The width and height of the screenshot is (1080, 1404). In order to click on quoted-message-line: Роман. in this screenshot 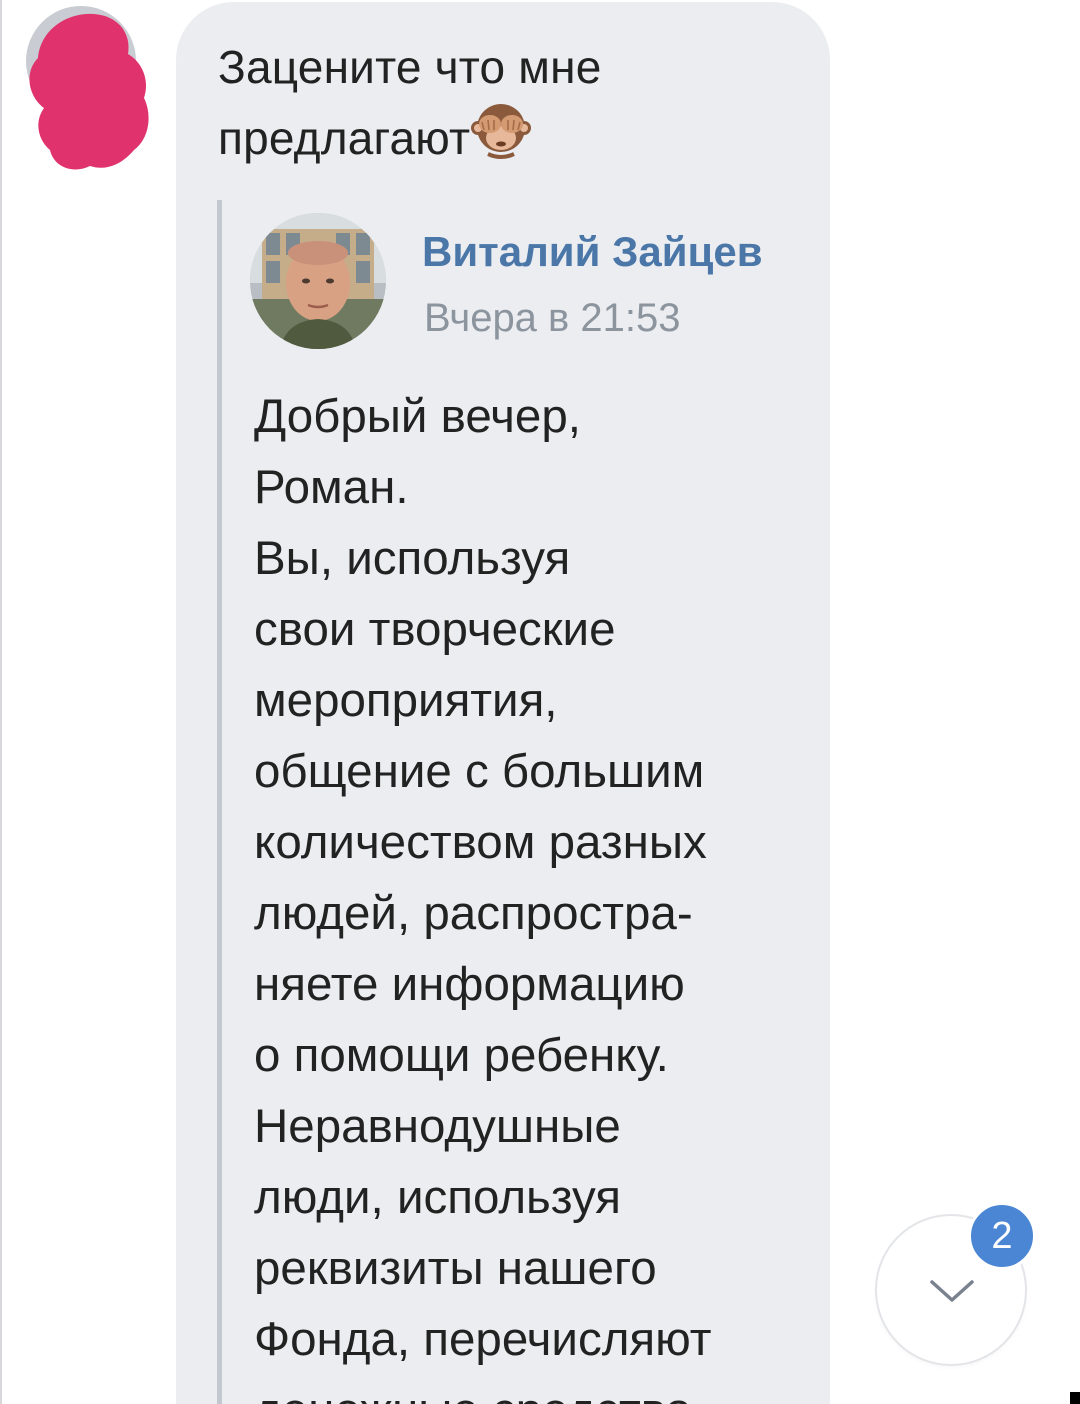, I will do `click(331, 487)`.